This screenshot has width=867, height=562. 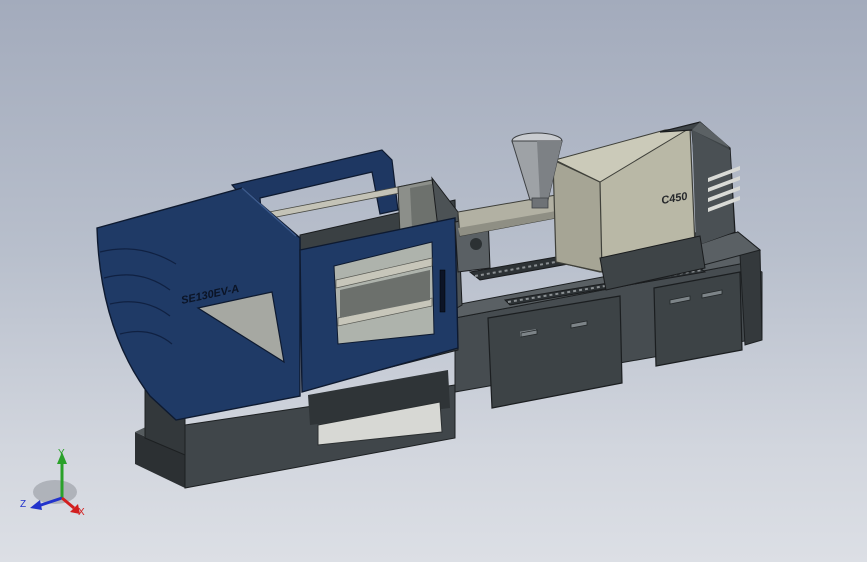 What do you see at coordinates (61, 453) in the screenshot?
I see `y-axis-label: Y` at bounding box center [61, 453].